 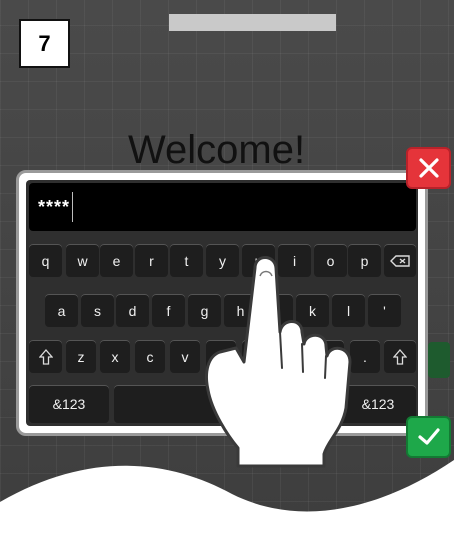 I want to click on key-s: s, so click(x=97, y=310).